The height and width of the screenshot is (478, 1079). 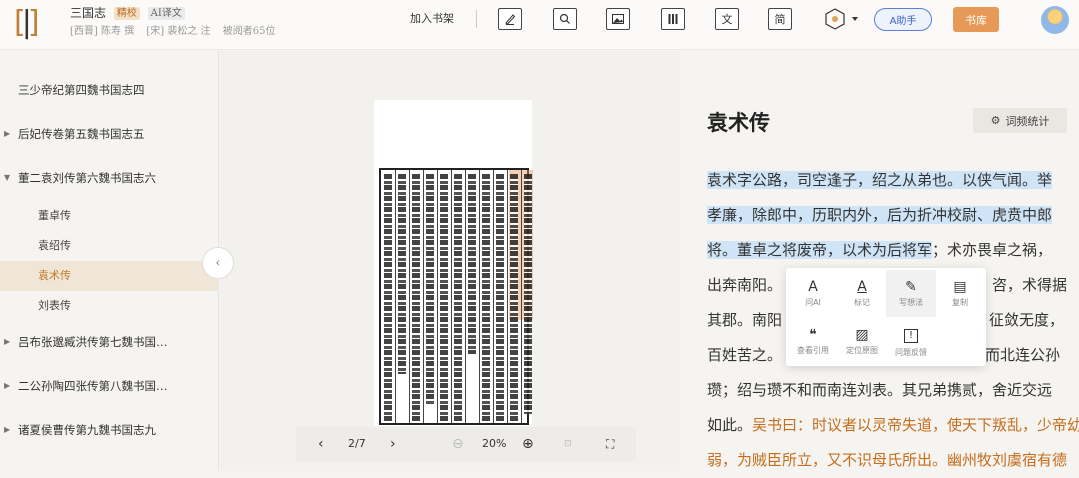 I want to click on fullscreen-icon: ⛶, so click(x=610, y=444).